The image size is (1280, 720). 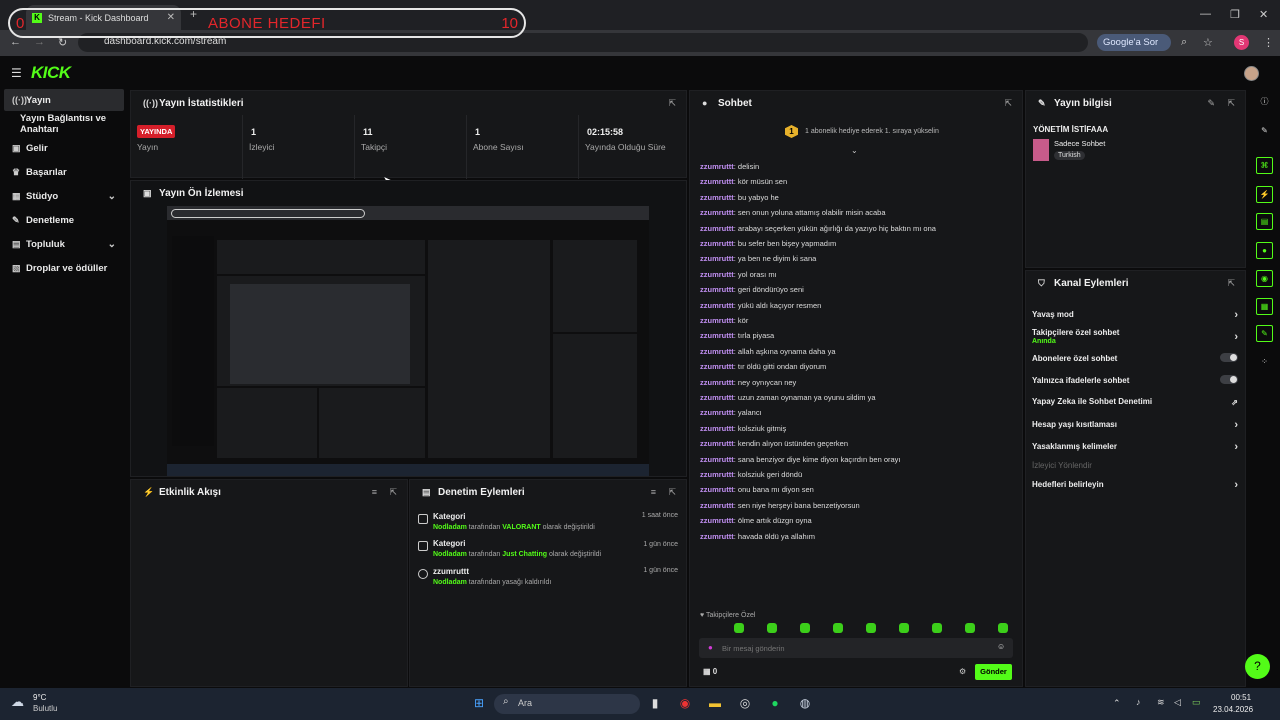 What do you see at coordinates (1134, 42) in the screenshot?
I see `google-sor-button: Google'a Sor` at bounding box center [1134, 42].